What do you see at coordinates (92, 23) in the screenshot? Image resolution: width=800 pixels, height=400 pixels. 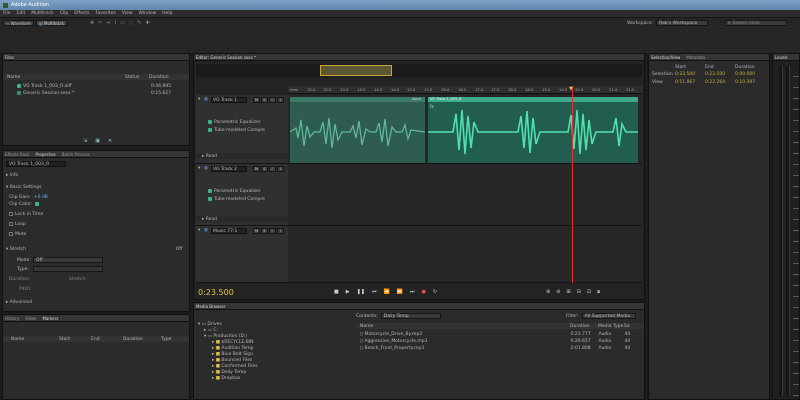 I see `move-tool-icon: ✥` at bounding box center [92, 23].